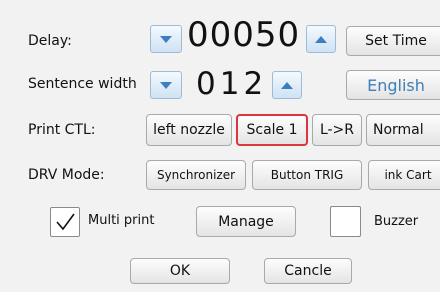  I want to click on multi-print-label: Multi print, so click(121, 220).